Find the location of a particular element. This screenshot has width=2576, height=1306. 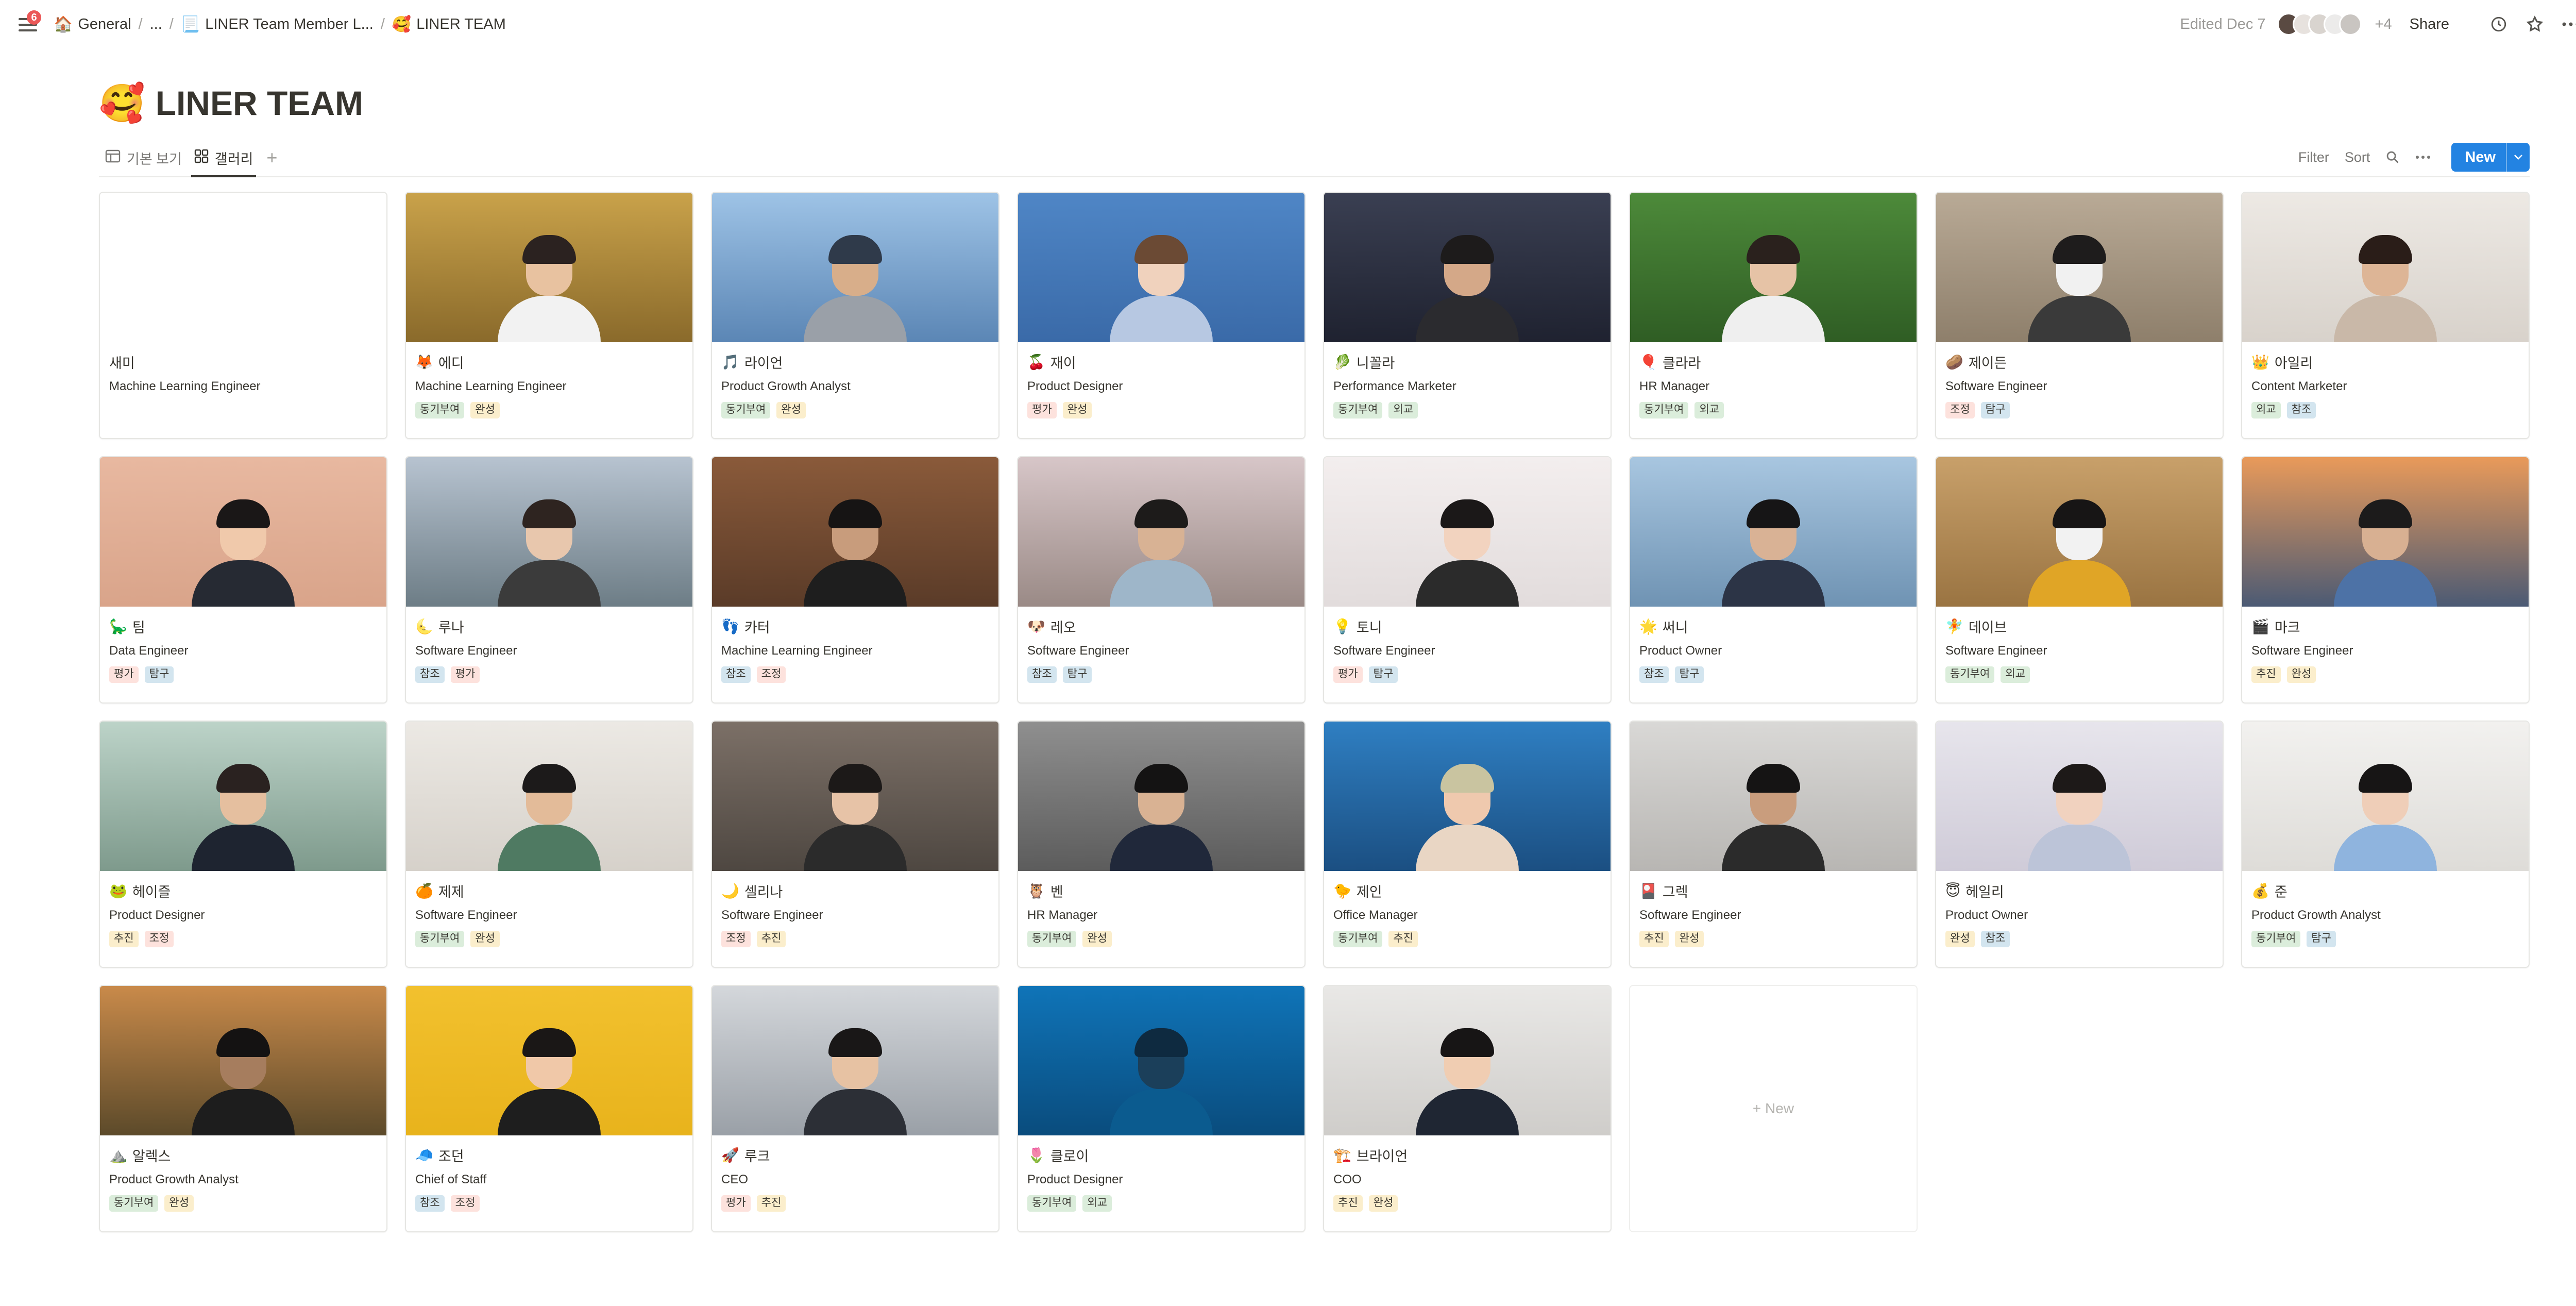

gallery-card: 🌙셀리나Software Engineer조정추진 is located at coordinates (855, 844).